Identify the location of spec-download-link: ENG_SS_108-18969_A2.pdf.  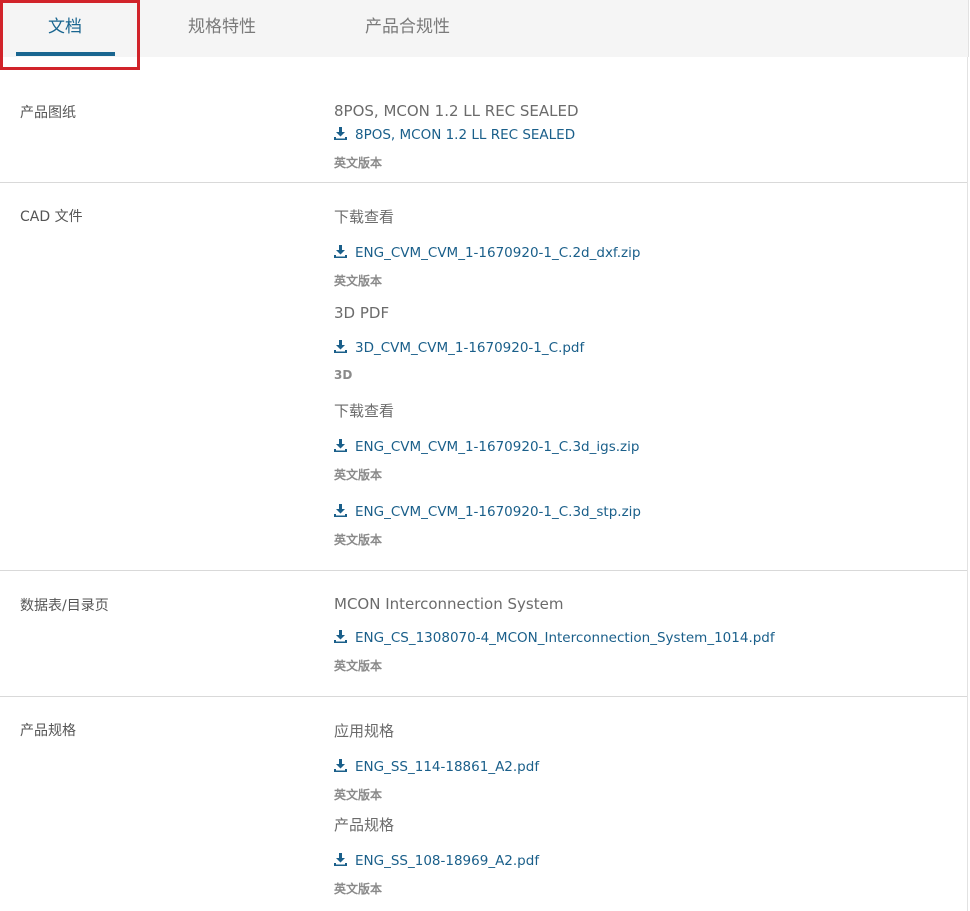
(436, 861).